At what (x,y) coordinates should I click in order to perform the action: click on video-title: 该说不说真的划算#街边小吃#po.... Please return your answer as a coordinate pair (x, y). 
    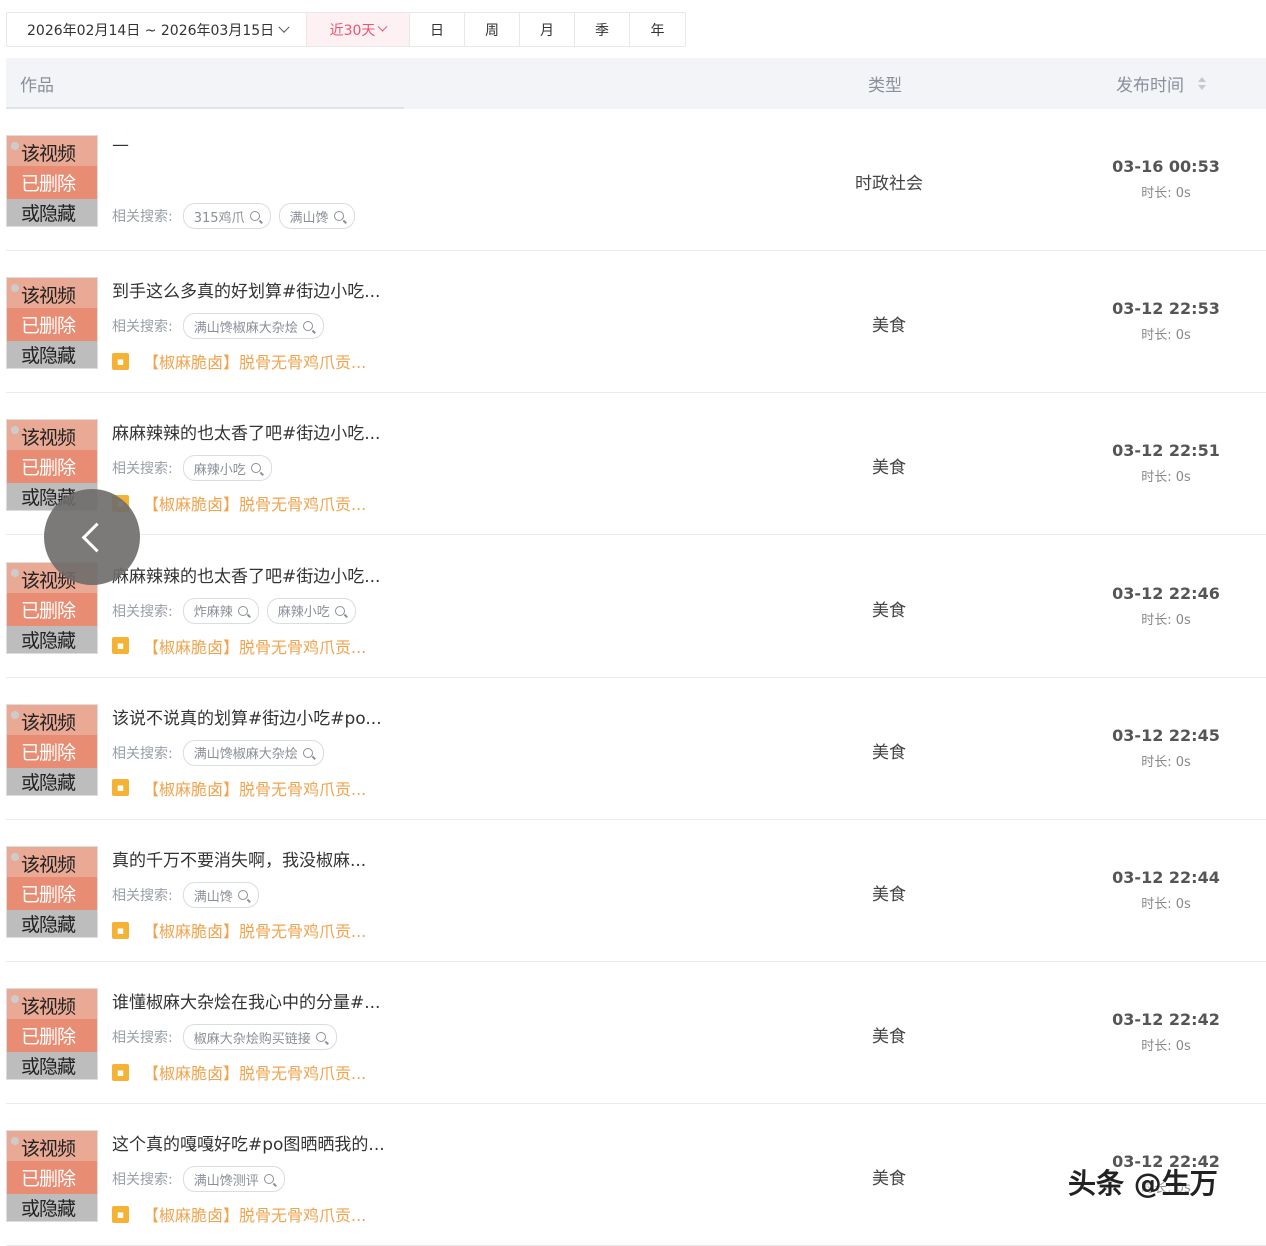
    Looking at the image, I should click on (247, 716).